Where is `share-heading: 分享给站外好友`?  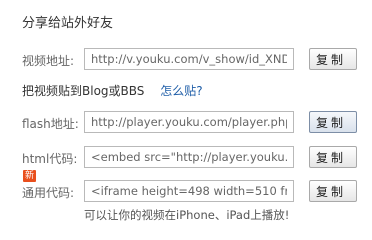 share-heading: 分享给站外好友 is located at coordinates (68, 23).